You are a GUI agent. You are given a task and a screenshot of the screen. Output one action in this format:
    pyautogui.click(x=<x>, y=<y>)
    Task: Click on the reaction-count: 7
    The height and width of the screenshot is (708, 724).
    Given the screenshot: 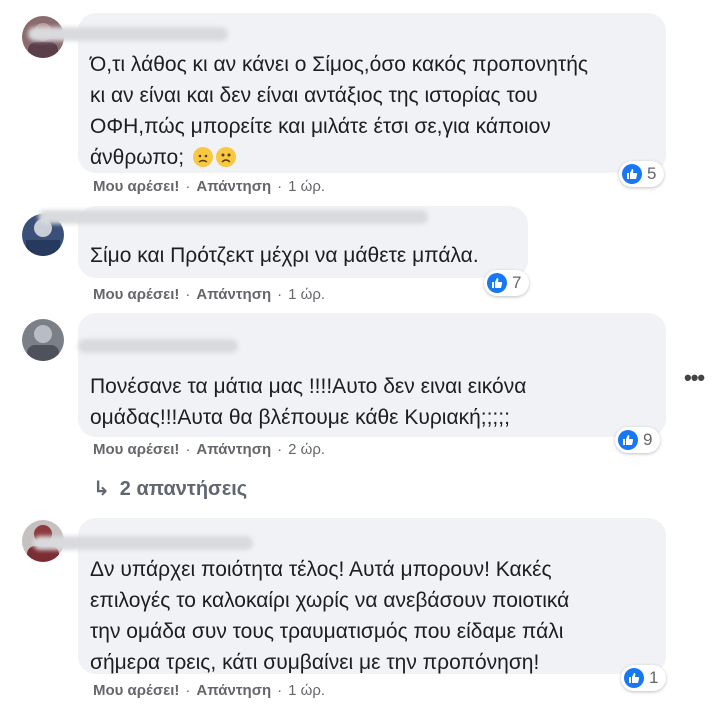 What is the action you would take?
    pyautogui.click(x=507, y=283)
    